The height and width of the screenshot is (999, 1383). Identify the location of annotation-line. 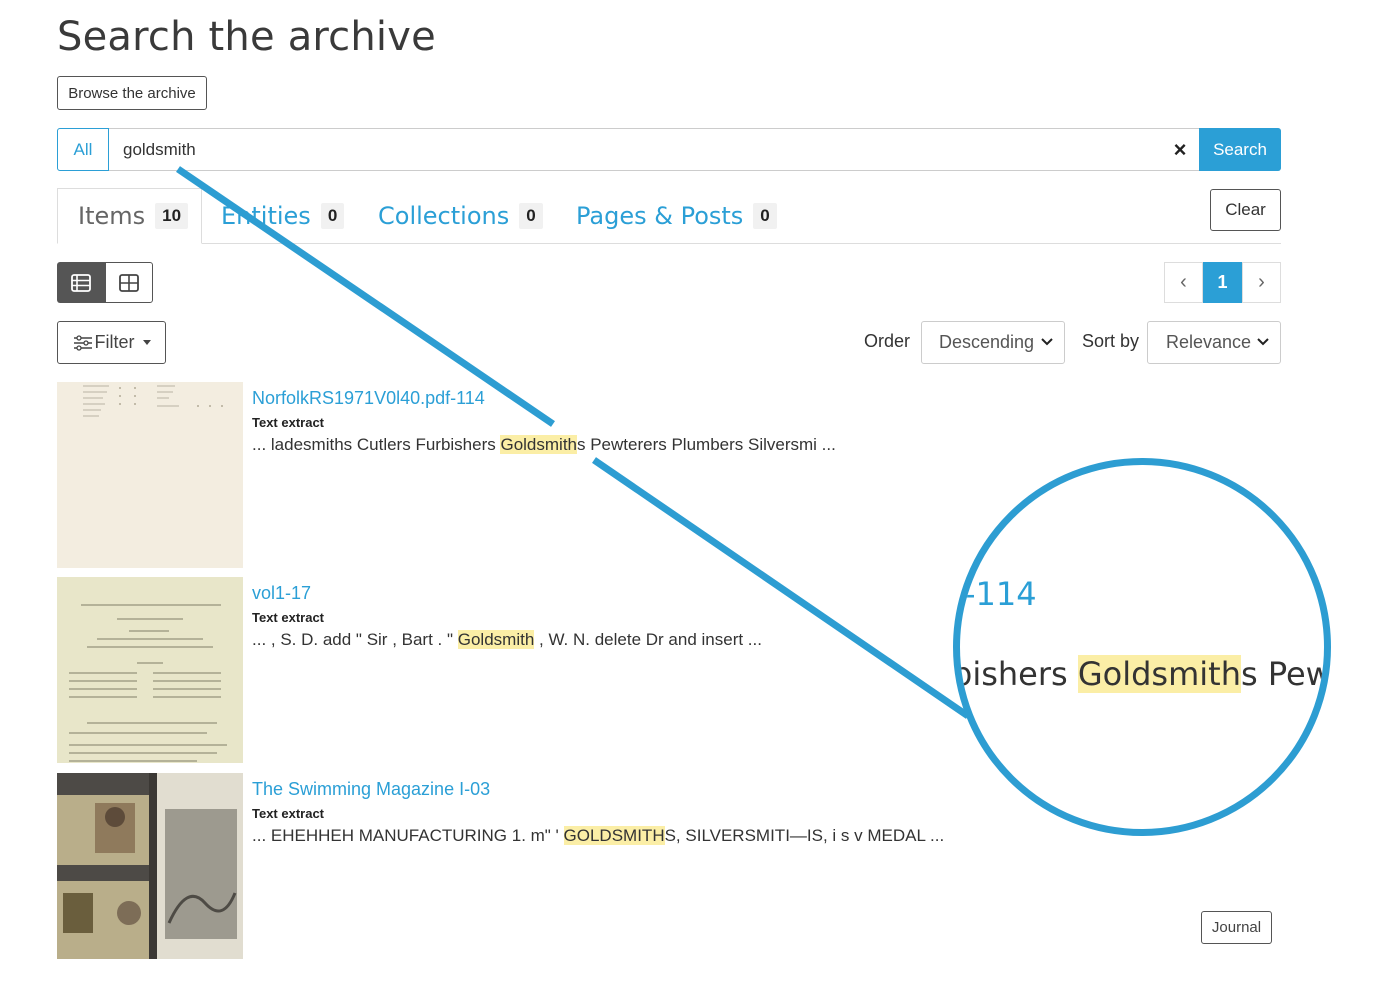
(781, 588).